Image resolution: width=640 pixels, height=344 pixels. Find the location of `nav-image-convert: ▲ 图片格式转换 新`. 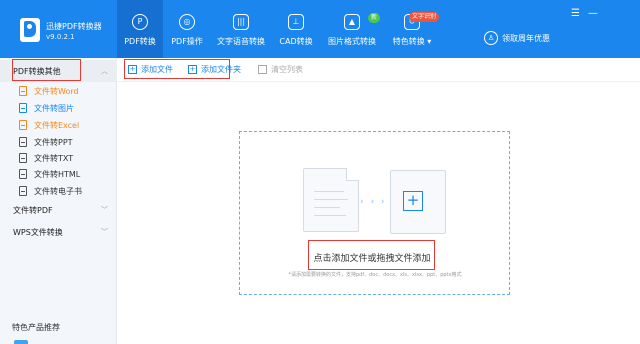

nav-image-convert: ▲ 图片格式转换 新 is located at coordinates (352, 29).